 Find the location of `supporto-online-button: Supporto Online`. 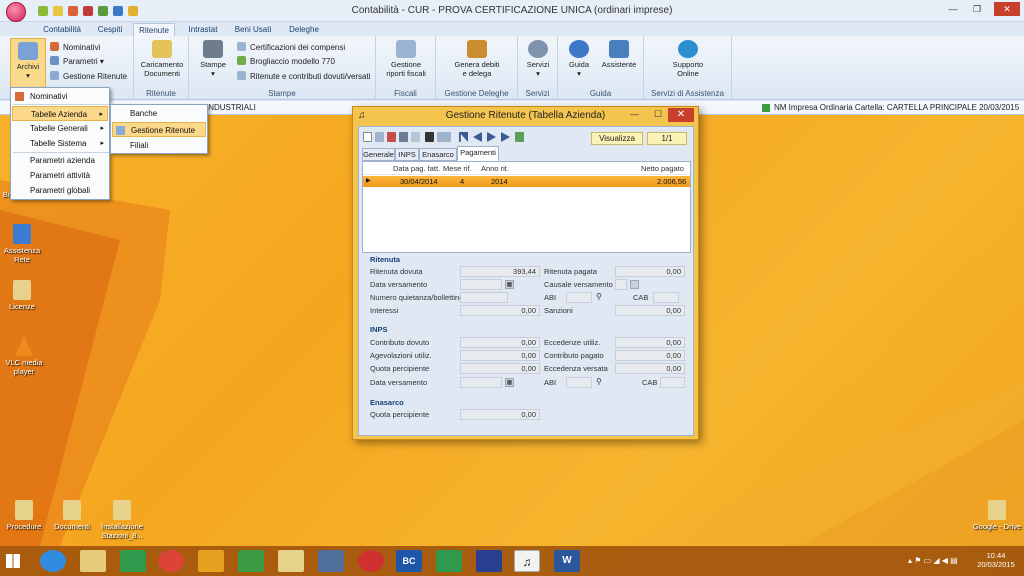

supporto-online-button: Supporto Online is located at coordinates (688, 59).